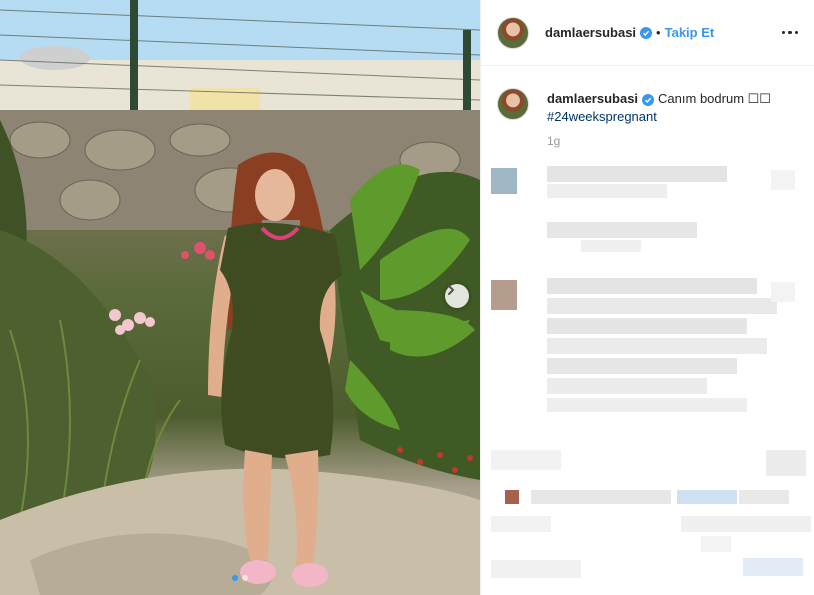  Describe the element at coordinates (690, 32) in the screenshot. I see `follow-button: Takip Et` at that location.